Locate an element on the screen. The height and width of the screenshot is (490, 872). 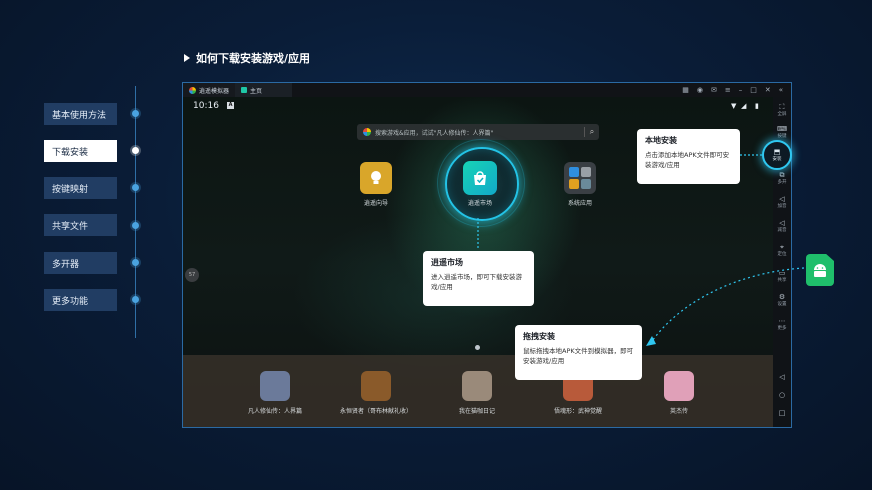
android-icon is located at coordinates (820, 270).